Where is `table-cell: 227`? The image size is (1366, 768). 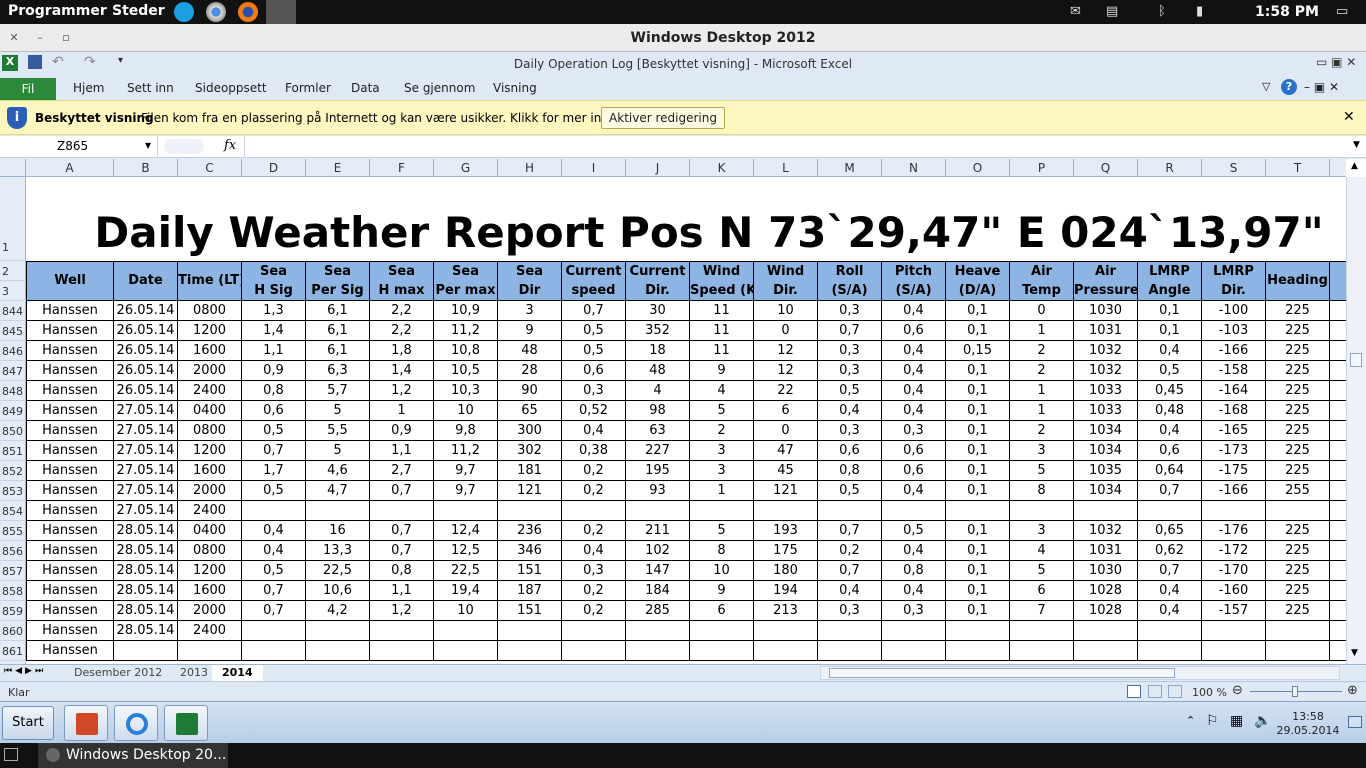
table-cell: 227 is located at coordinates (658, 451).